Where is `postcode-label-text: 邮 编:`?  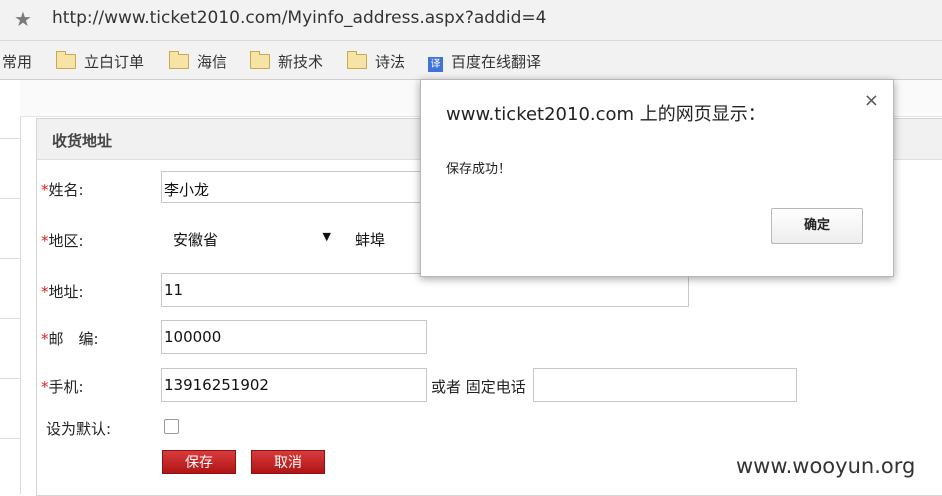
postcode-label-text: 邮 编: is located at coordinates (73, 339).